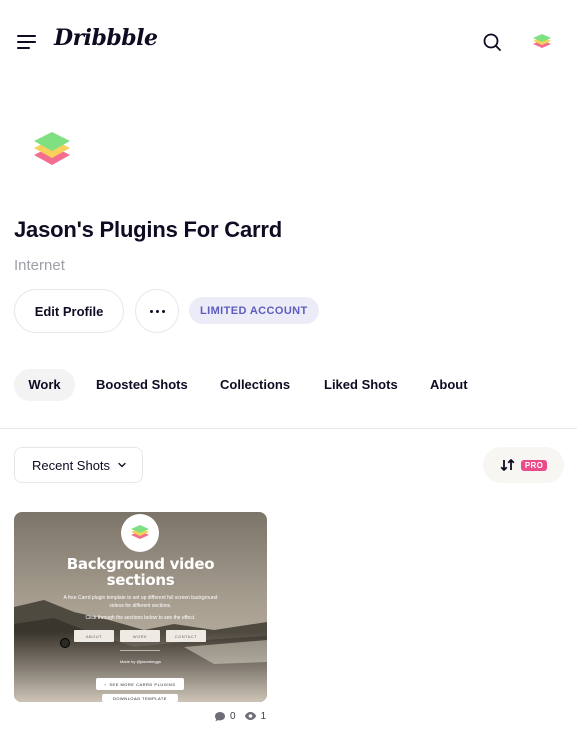 Image resolution: width=577 pixels, height=745 pixels. Describe the element at coordinates (151, 311) in the screenshot. I see `ellipsis-icon` at that location.